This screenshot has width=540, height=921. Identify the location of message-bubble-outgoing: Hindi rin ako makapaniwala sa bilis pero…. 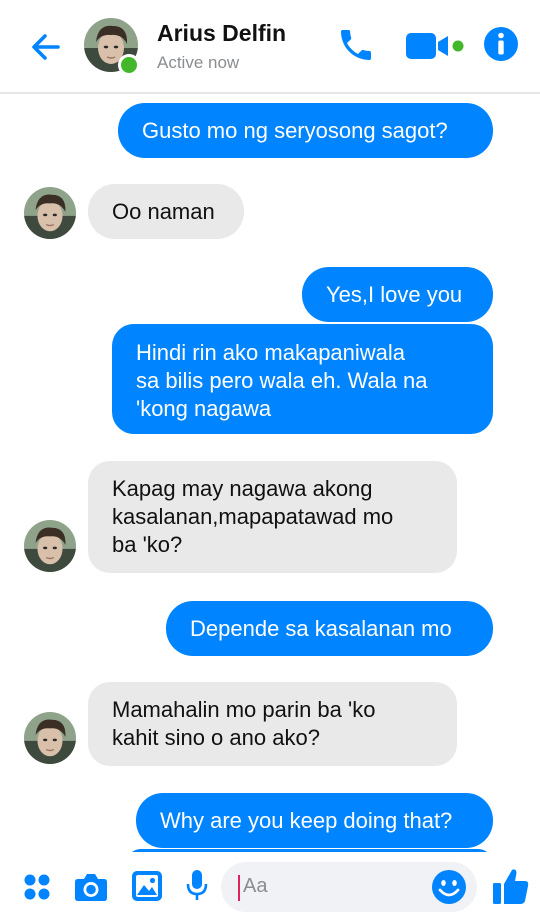
(302, 379).